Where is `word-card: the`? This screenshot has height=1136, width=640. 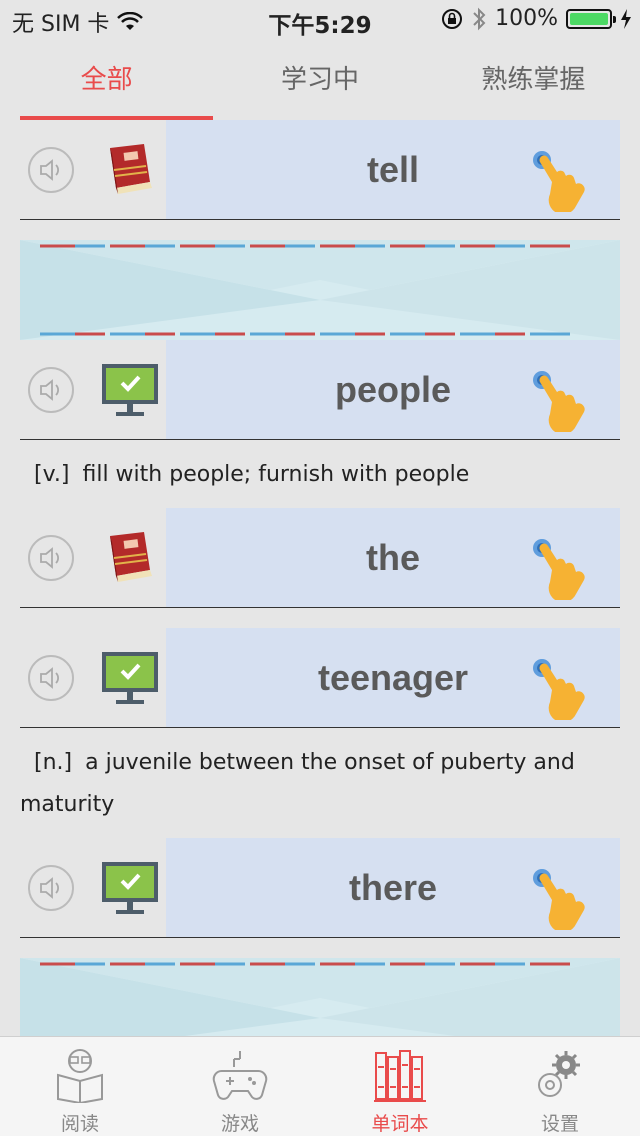
word-card: the is located at coordinates (393, 558).